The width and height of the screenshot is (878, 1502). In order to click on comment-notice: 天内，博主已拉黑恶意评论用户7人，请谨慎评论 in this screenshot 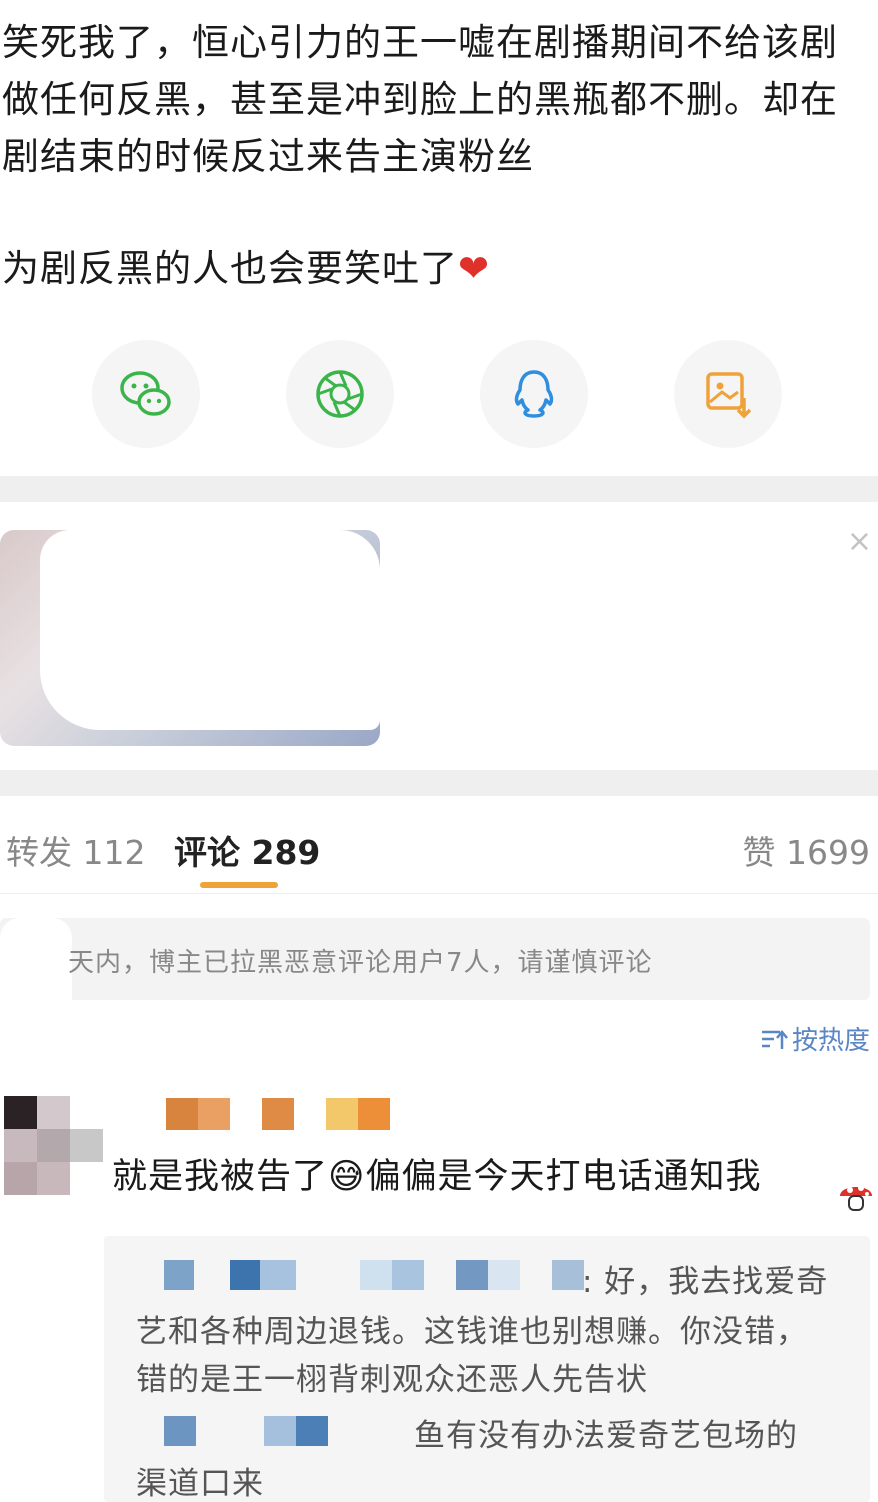, I will do `click(435, 968)`.